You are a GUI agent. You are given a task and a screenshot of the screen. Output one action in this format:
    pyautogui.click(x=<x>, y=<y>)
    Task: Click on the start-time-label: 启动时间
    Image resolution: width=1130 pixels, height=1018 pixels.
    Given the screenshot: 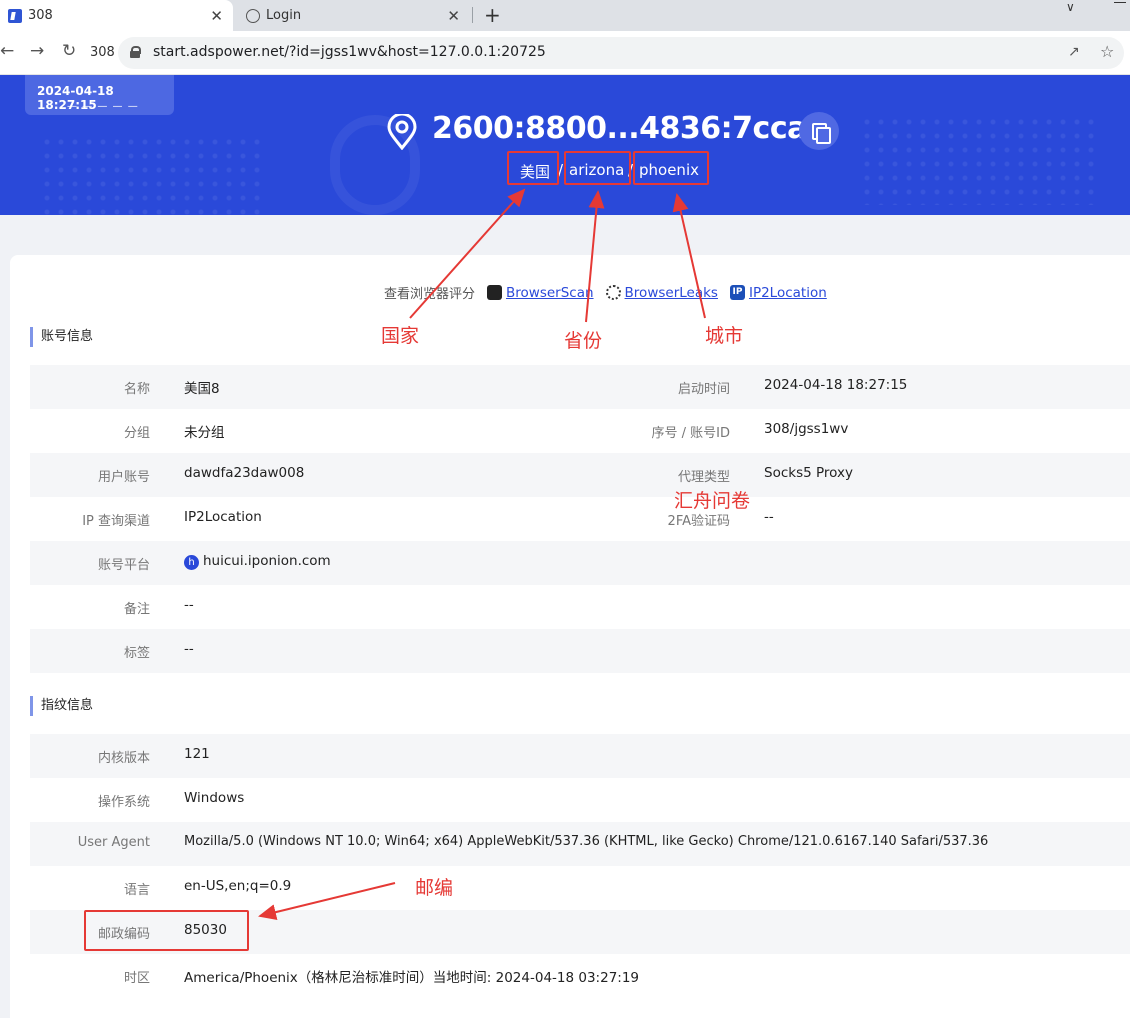 What is the action you would take?
    pyautogui.click(x=703, y=389)
    